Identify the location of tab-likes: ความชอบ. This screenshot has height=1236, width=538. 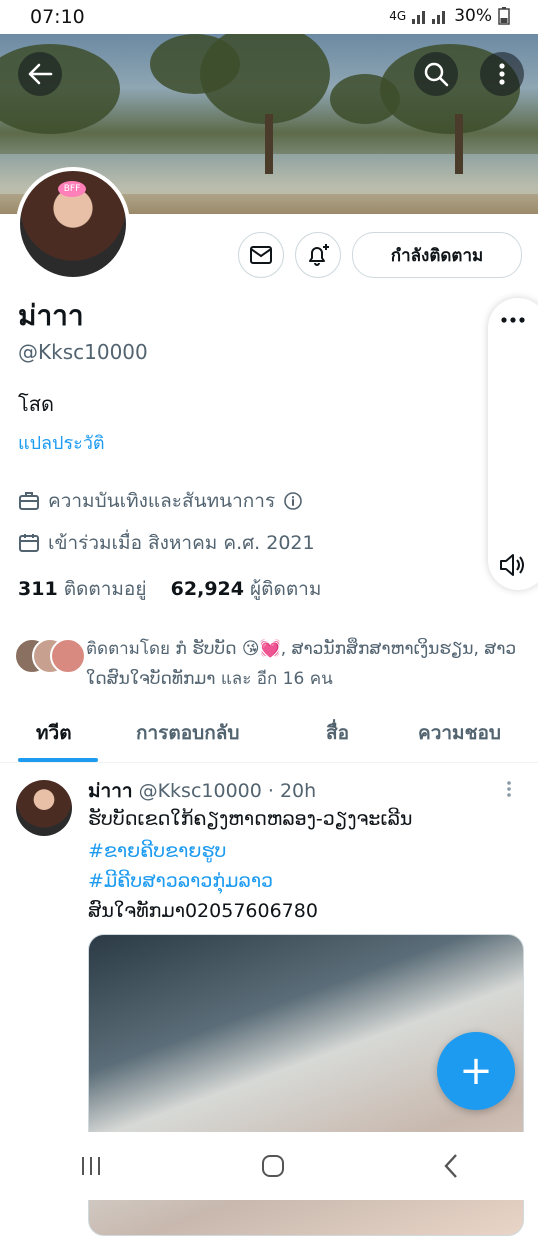
(459, 733).